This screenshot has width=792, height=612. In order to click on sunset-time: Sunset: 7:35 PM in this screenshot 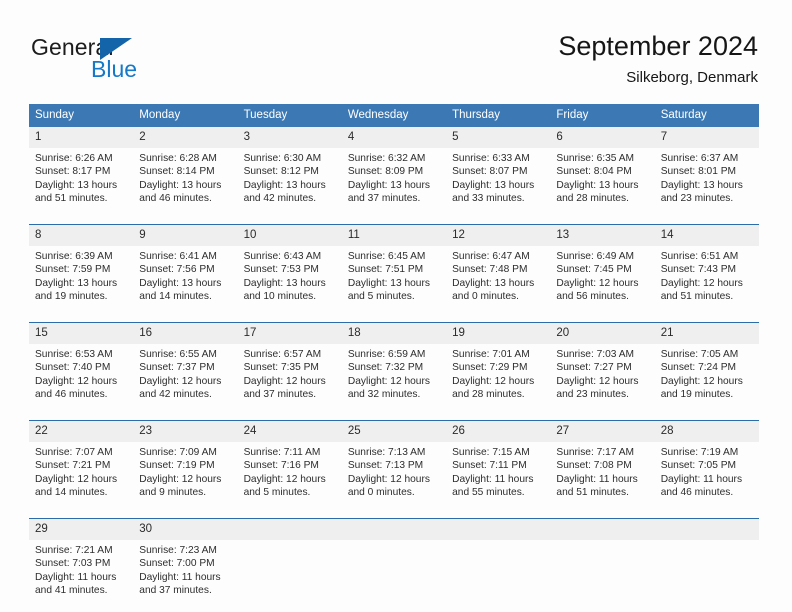, I will do `click(281, 368)`.